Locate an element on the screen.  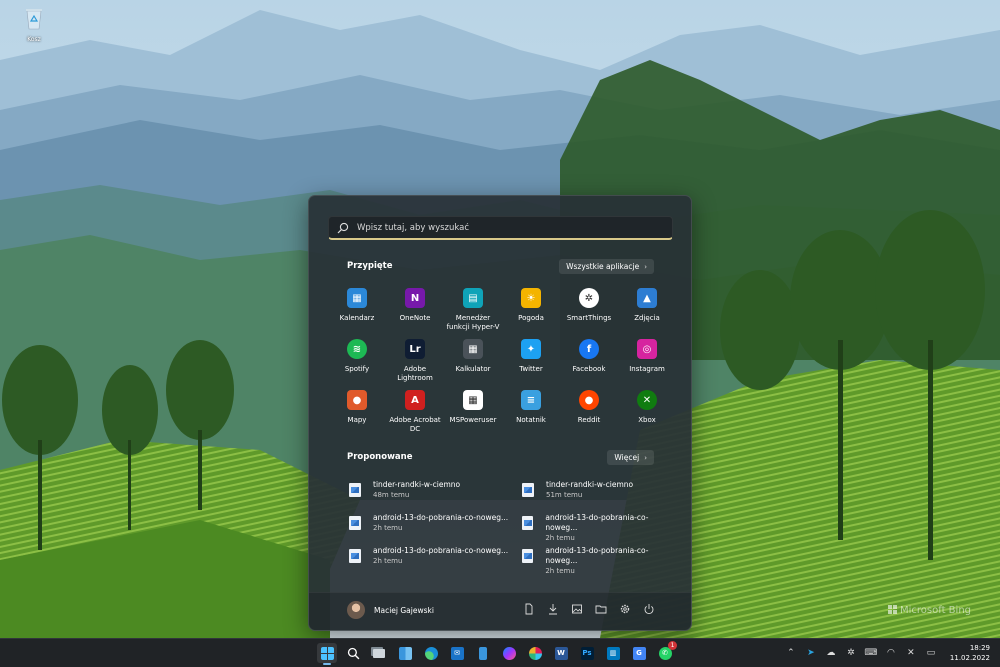
user-account-button: Maciej Gajewski is located at coordinates (390, 610).